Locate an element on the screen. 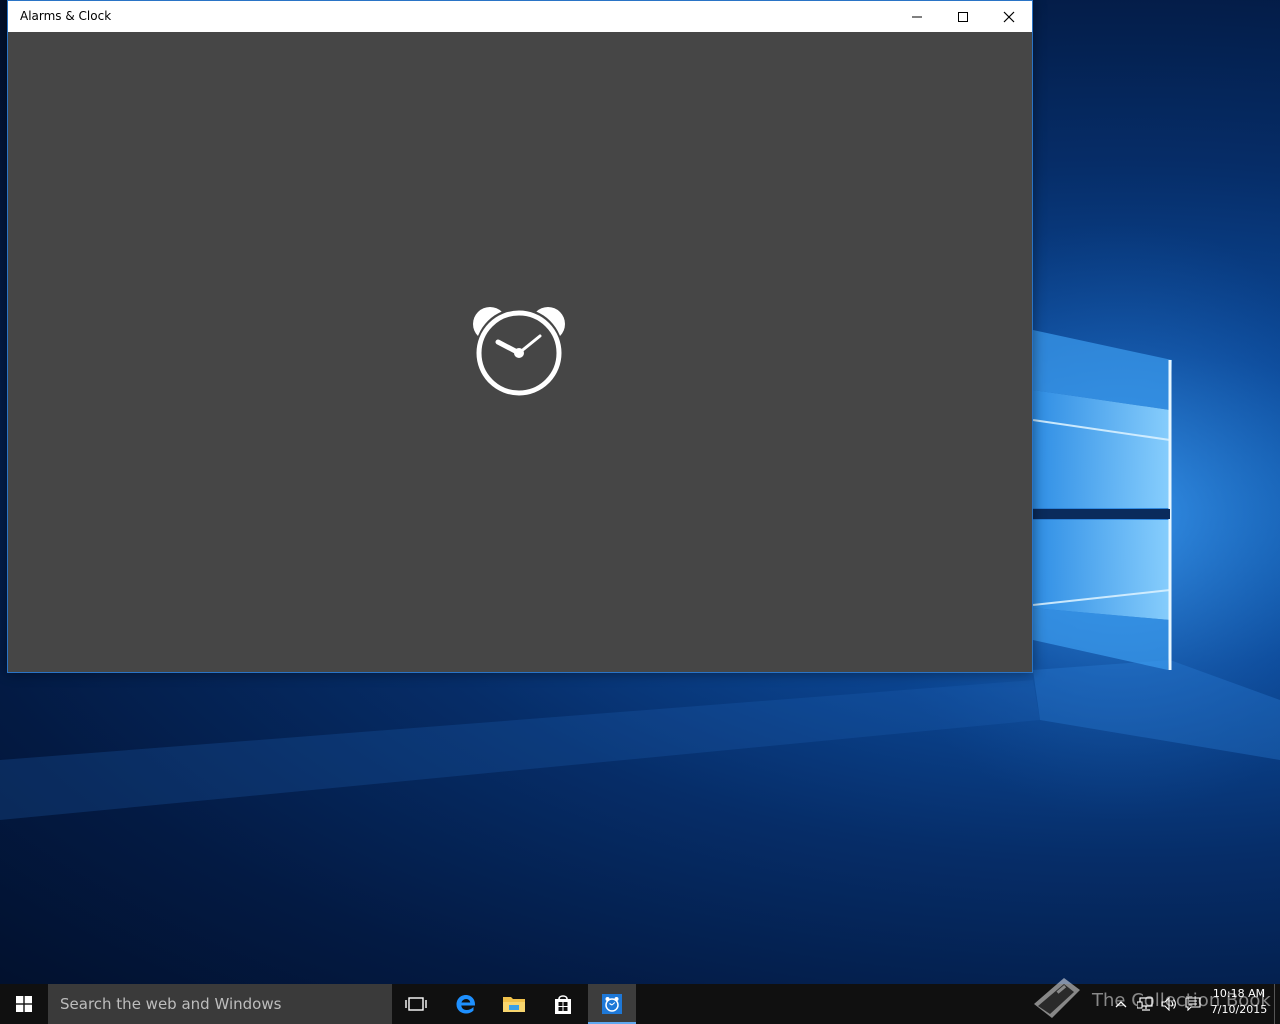 This screenshot has width=1280, height=1024. network-button is located at coordinates (1145, 1004).